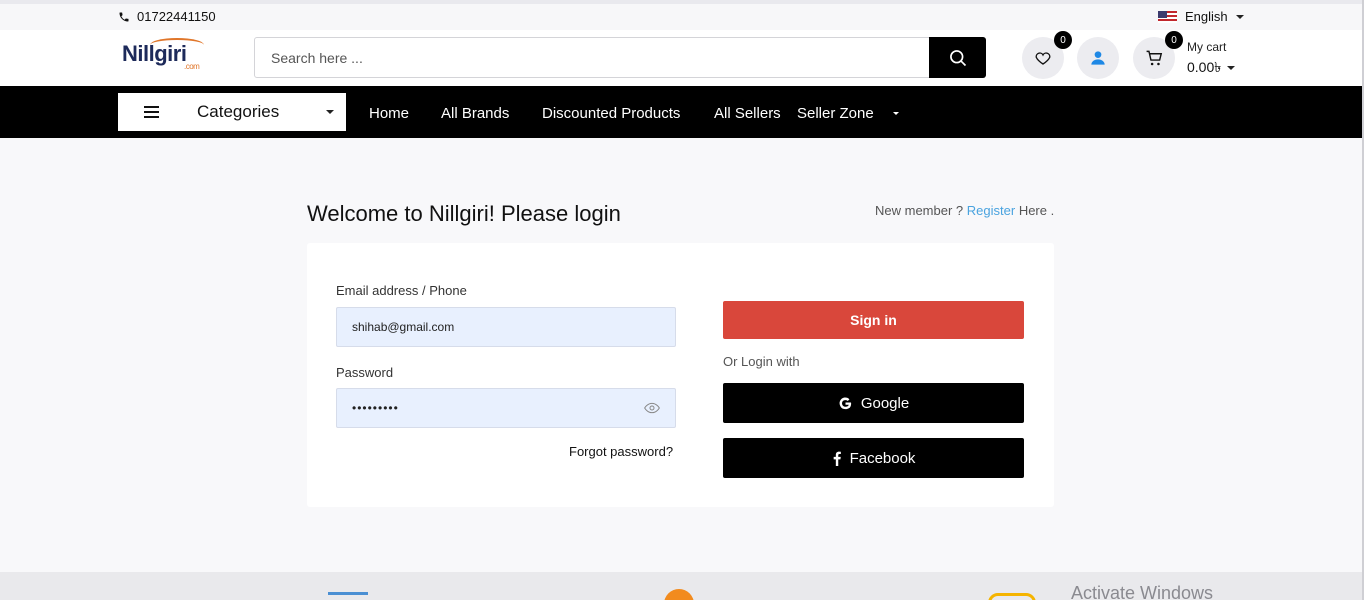  What do you see at coordinates (1167, 16) in the screenshot?
I see `us-flag-icon` at bounding box center [1167, 16].